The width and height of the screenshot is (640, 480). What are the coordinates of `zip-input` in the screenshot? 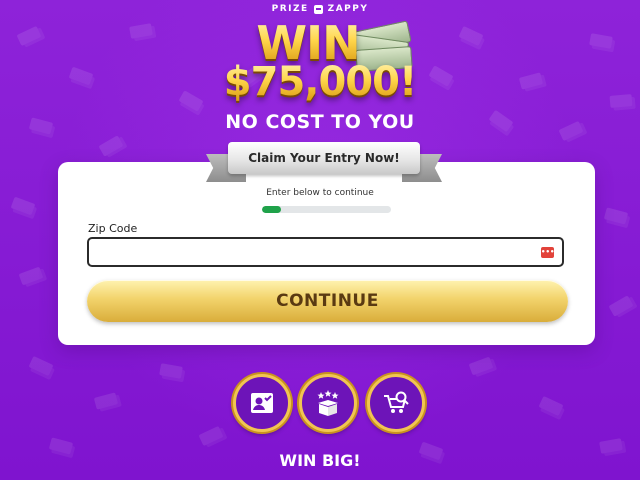 It's located at (325, 252).